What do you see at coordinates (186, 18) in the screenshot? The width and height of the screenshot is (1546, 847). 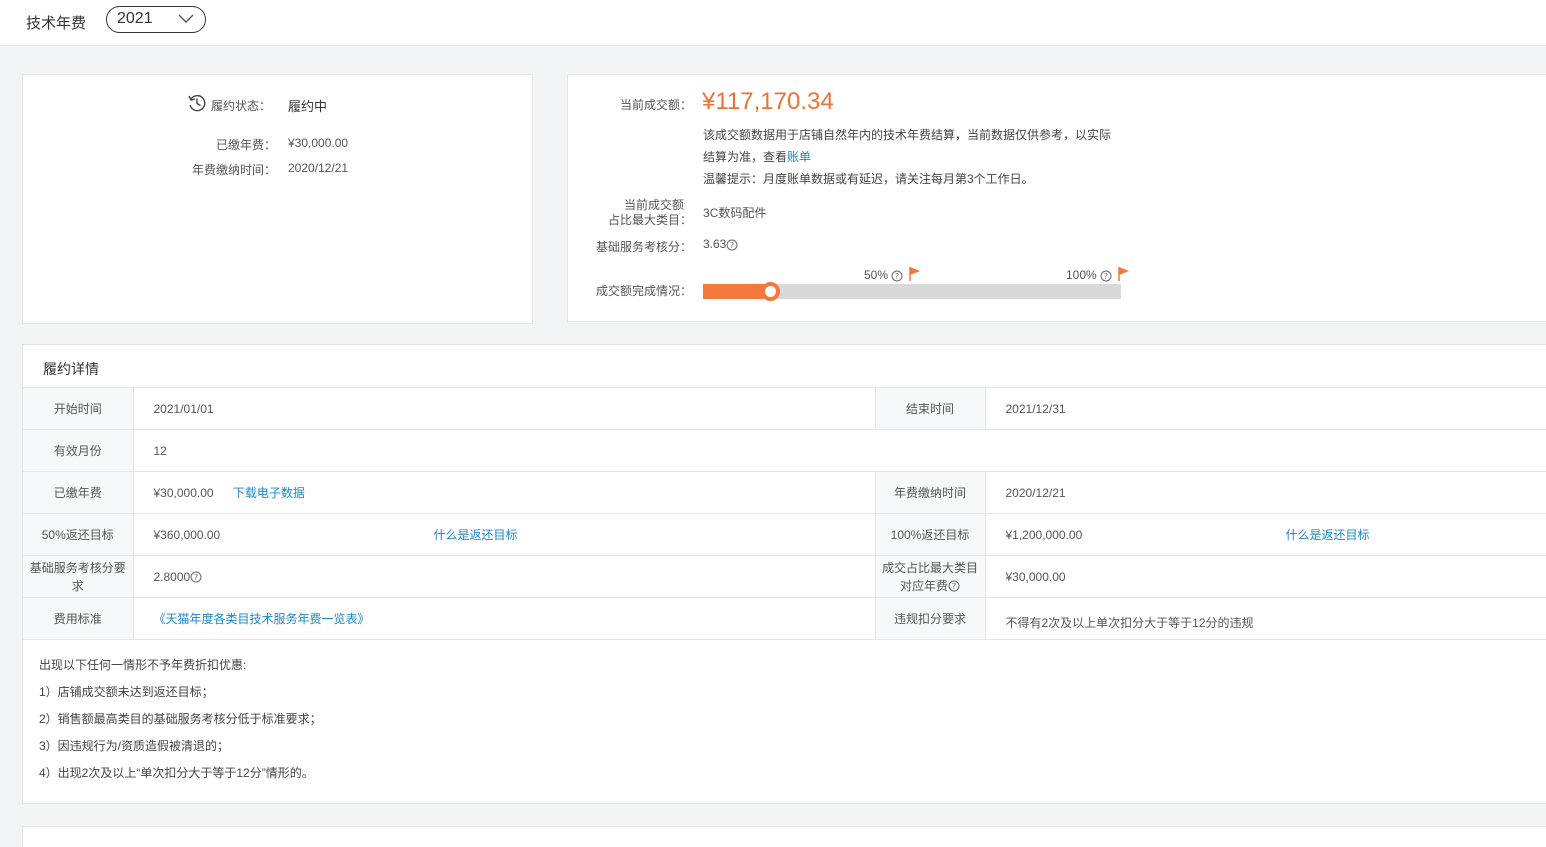 I see `chevron-down-icon` at bounding box center [186, 18].